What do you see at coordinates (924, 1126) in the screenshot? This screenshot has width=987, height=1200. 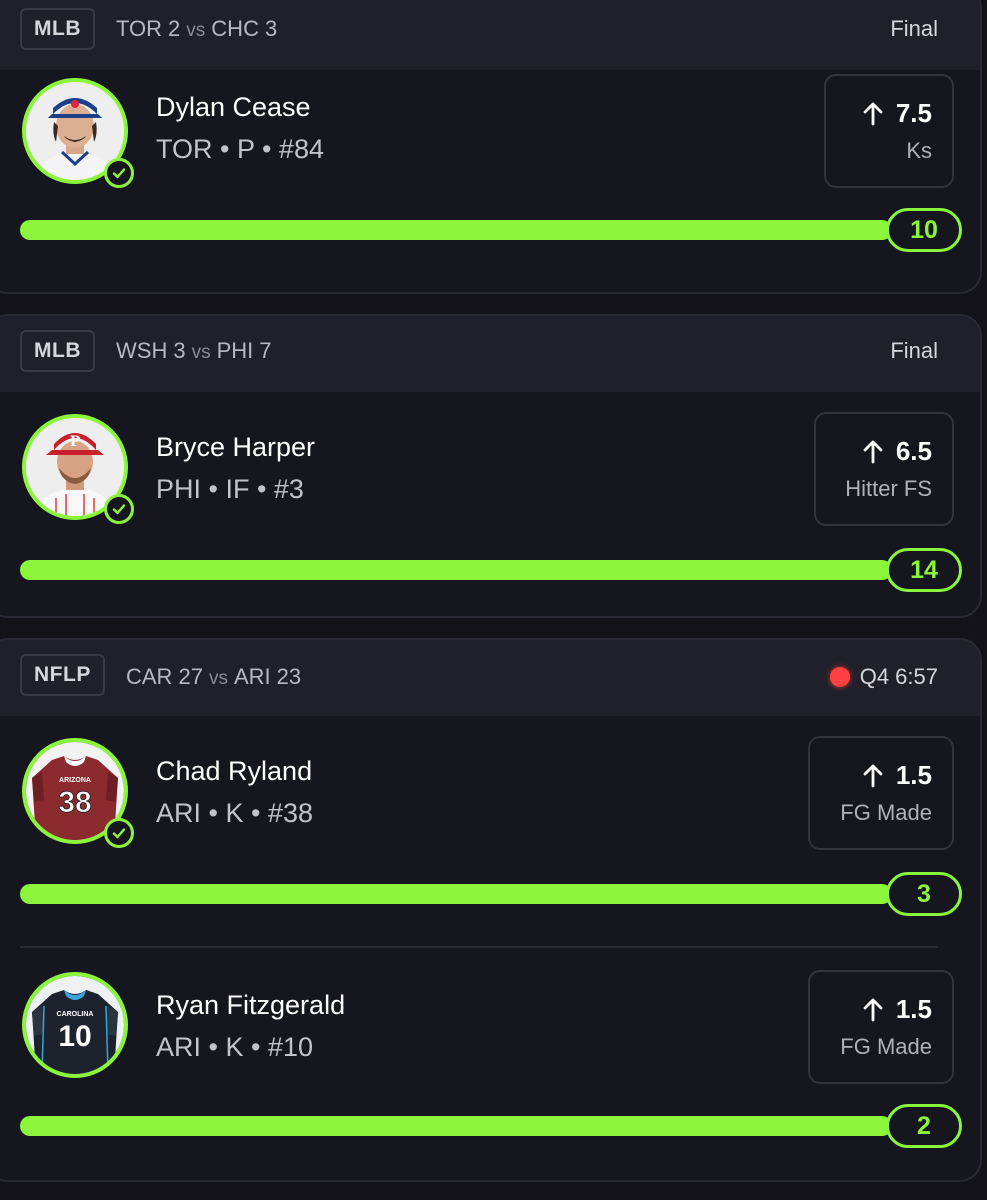 I see `result-pill: 2` at bounding box center [924, 1126].